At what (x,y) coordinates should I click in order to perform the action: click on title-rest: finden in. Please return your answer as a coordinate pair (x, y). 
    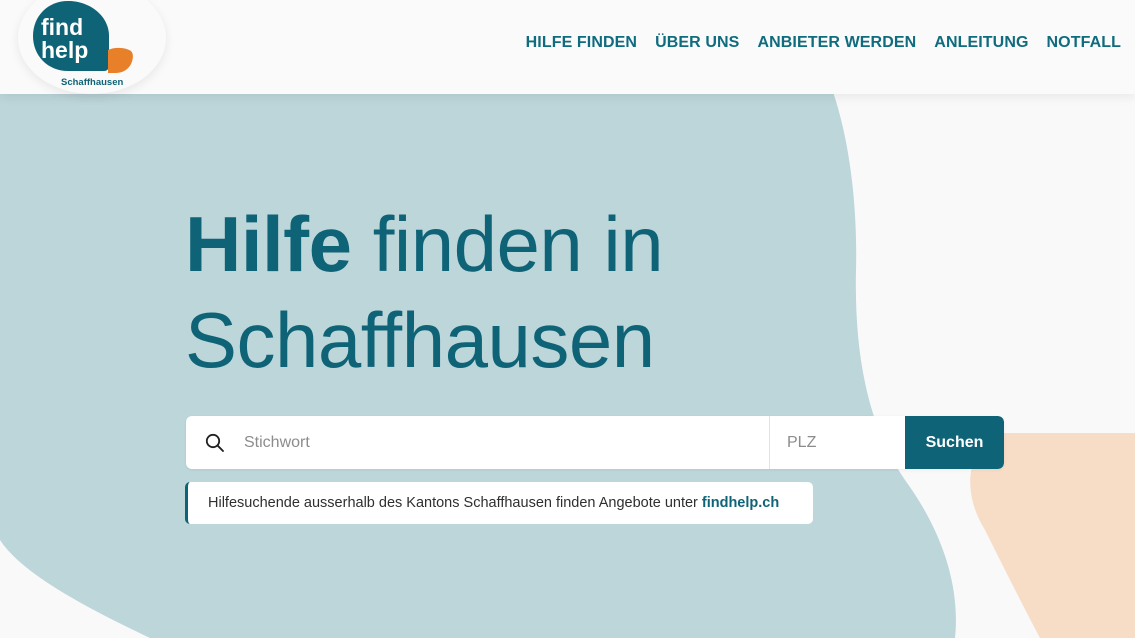
    Looking at the image, I should click on (518, 244).